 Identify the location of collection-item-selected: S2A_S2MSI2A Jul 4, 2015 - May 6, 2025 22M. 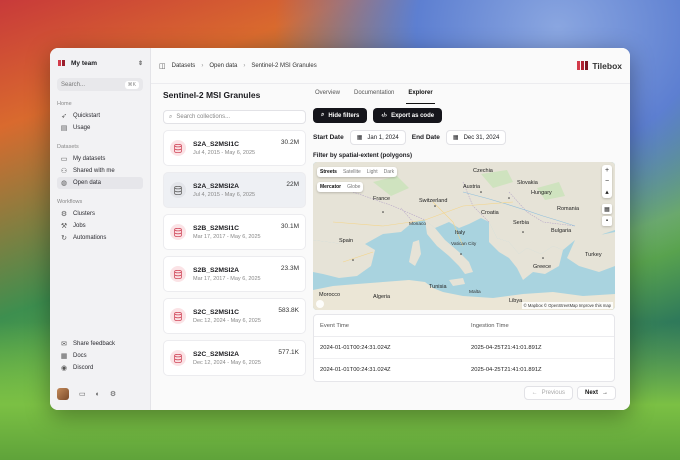
(234, 190).